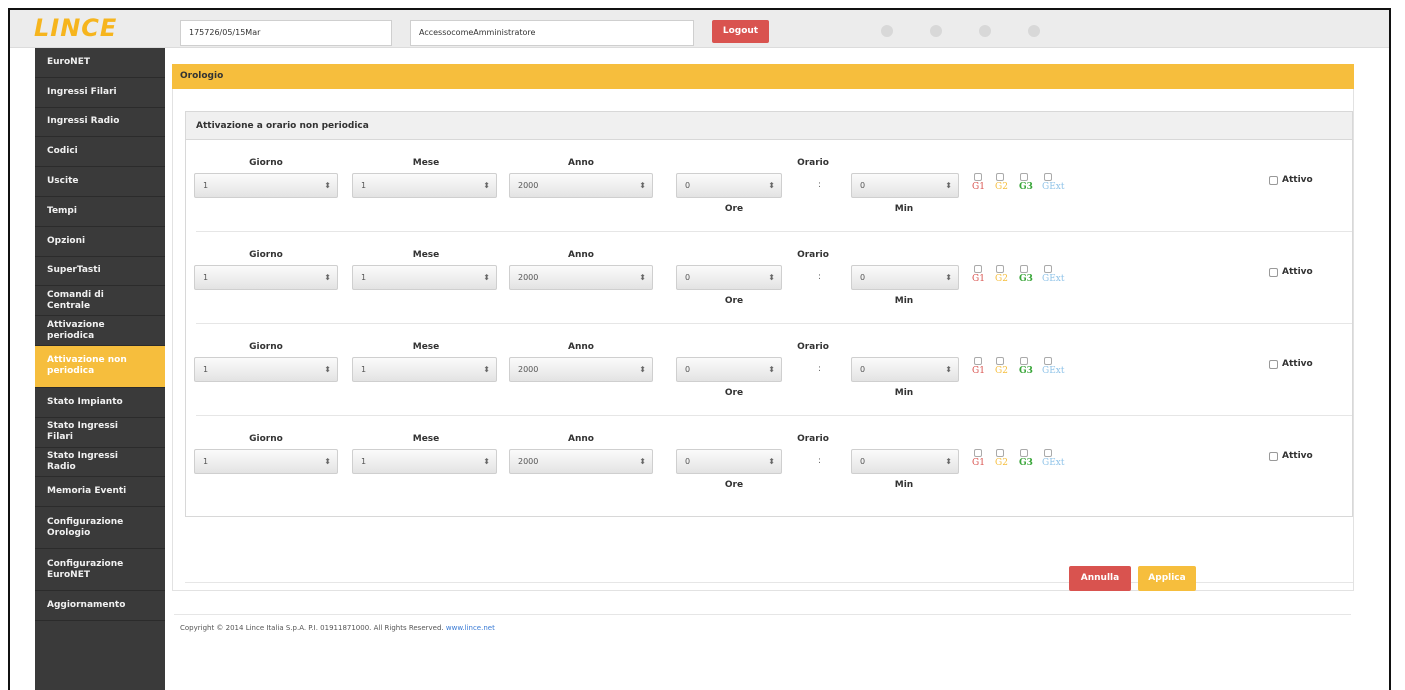 This screenshot has width=1405, height=690. I want to click on sidebar-item-stato-ingressi-radio: Stato Ingressi Radio, so click(100, 463).